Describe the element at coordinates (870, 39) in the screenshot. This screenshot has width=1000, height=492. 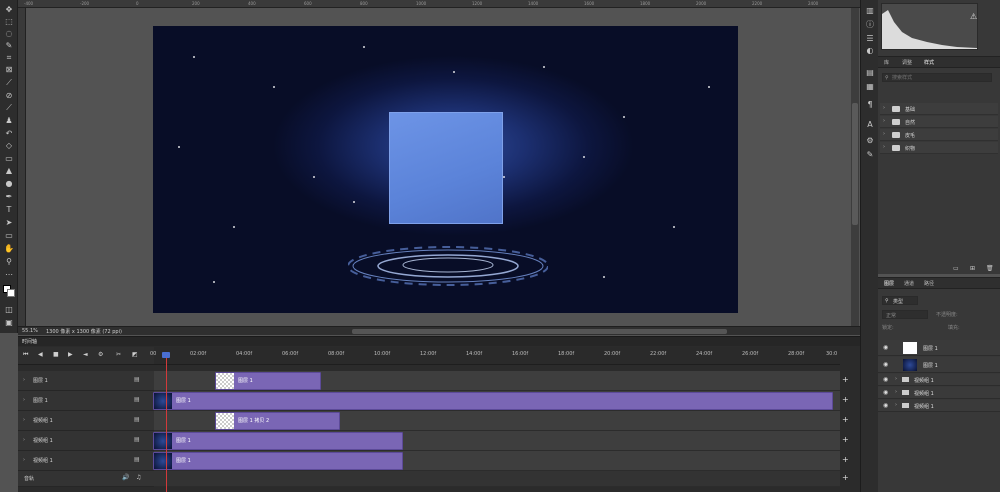
I see `adjustments-icon: ☰` at that location.